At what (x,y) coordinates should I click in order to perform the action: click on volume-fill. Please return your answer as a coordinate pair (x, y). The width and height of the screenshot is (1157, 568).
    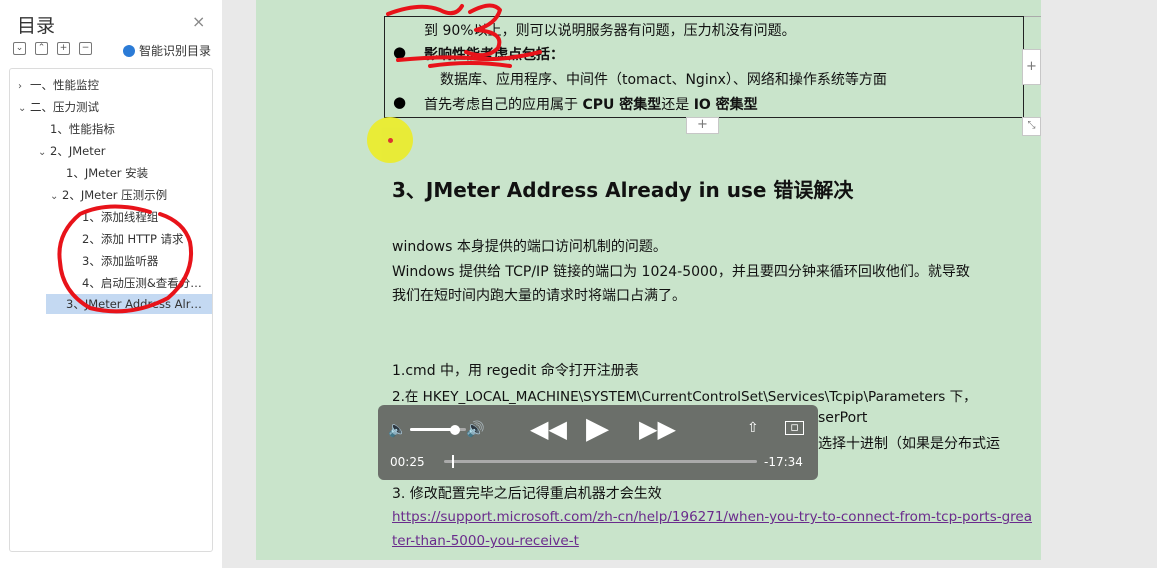
    Looking at the image, I should click on (432, 429).